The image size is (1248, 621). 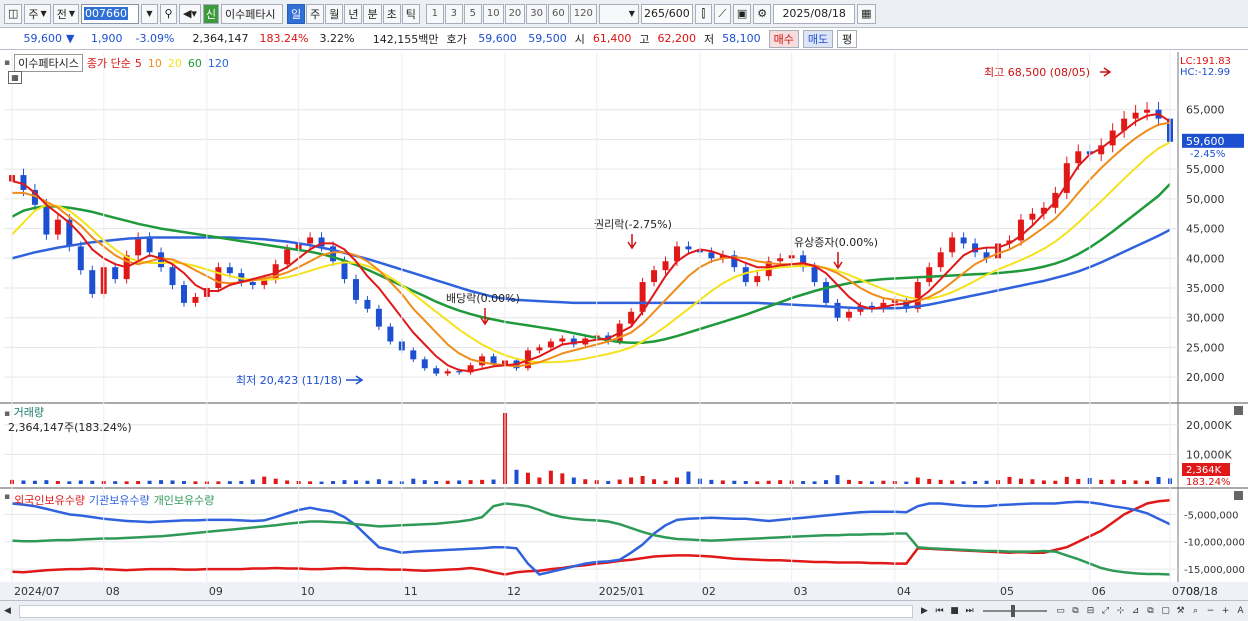 What do you see at coordinates (466, 611) in the screenshot?
I see `horizontal-scrollbar` at bounding box center [466, 611].